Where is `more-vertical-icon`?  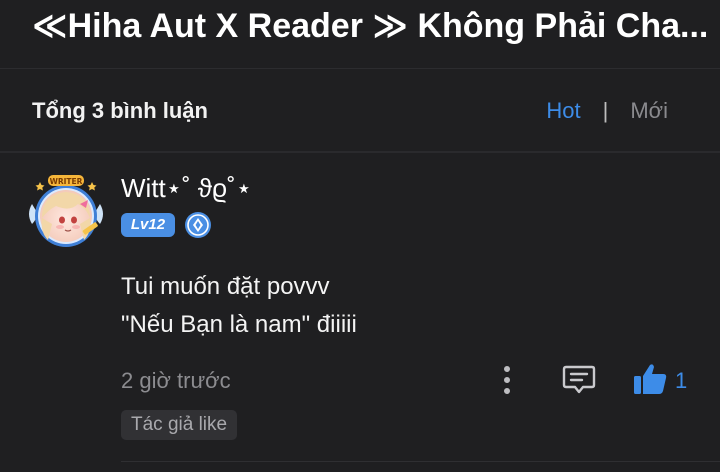 more-vertical-icon is located at coordinates (507, 380).